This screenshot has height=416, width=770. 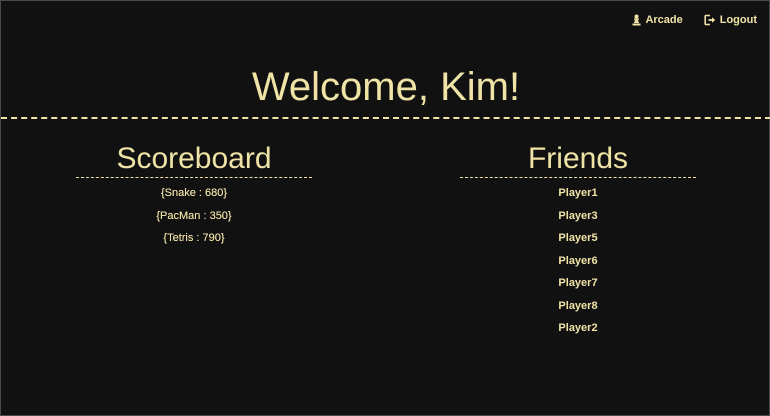 I want to click on friend-item: Player5, so click(x=578, y=238).